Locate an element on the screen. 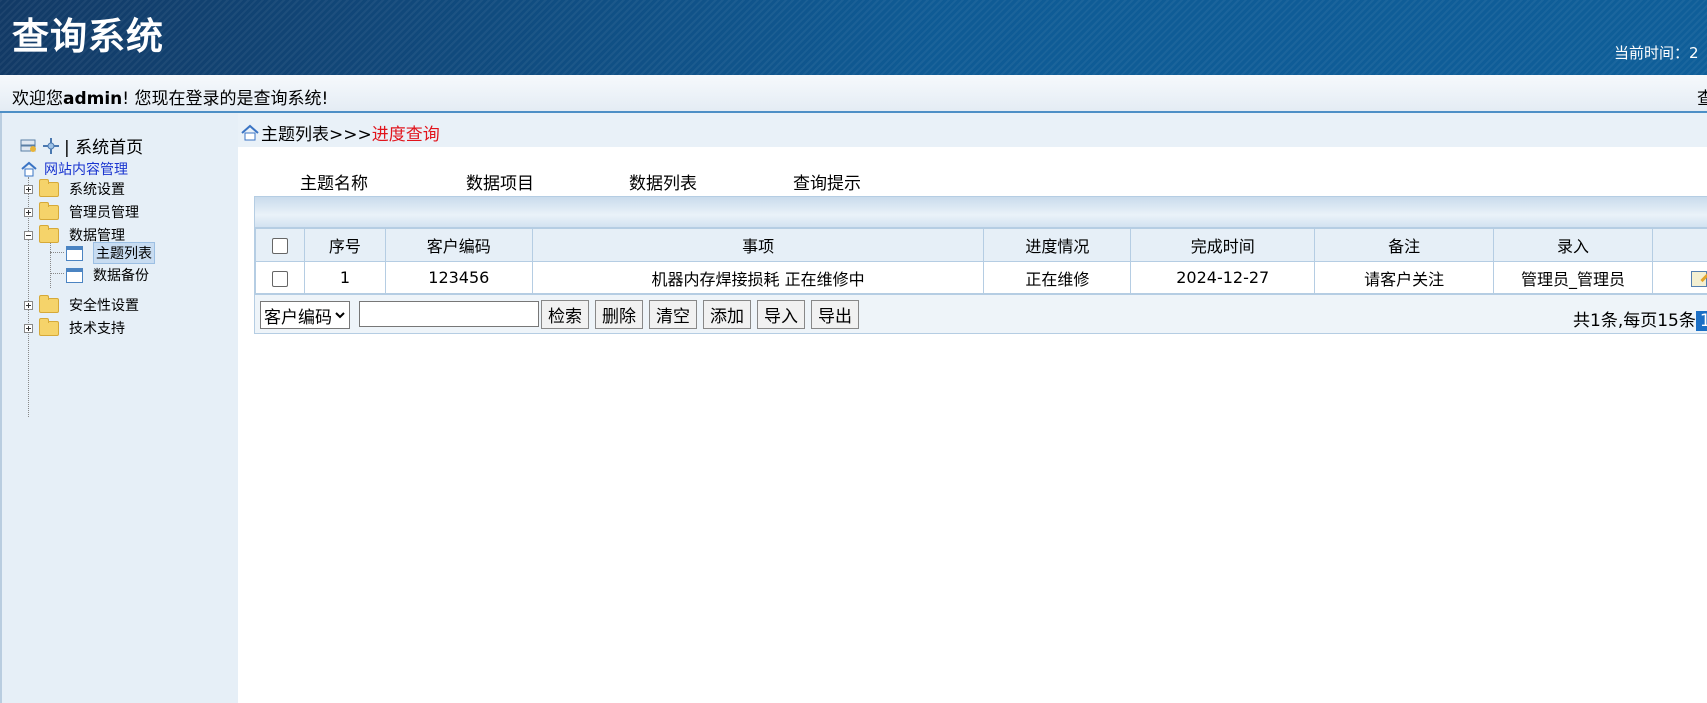 This screenshot has height=703, width=1707. sidebar-item-system-settings: 系统设置 is located at coordinates (74, 188).